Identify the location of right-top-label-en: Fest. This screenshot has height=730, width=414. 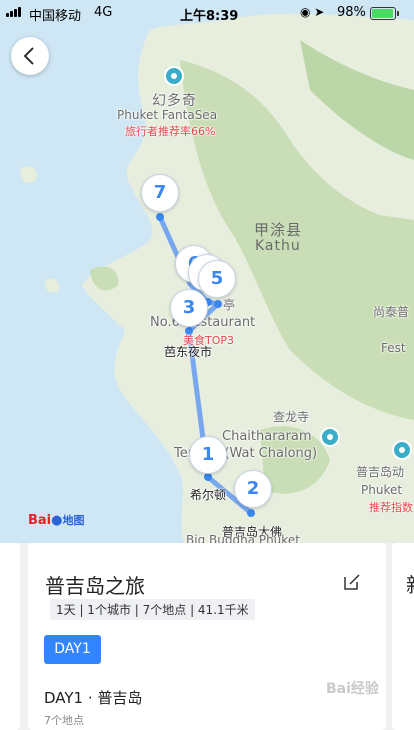
(393, 348).